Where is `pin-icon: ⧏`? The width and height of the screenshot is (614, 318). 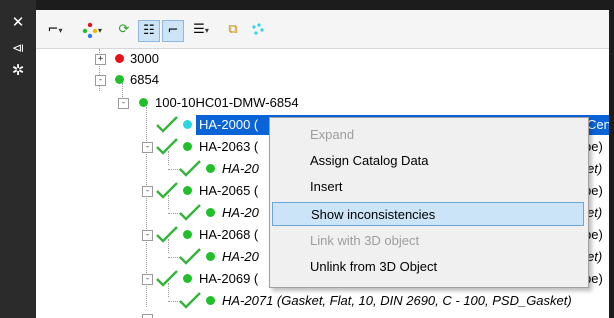
pin-icon: ⧏ is located at coordinates (18, 48).